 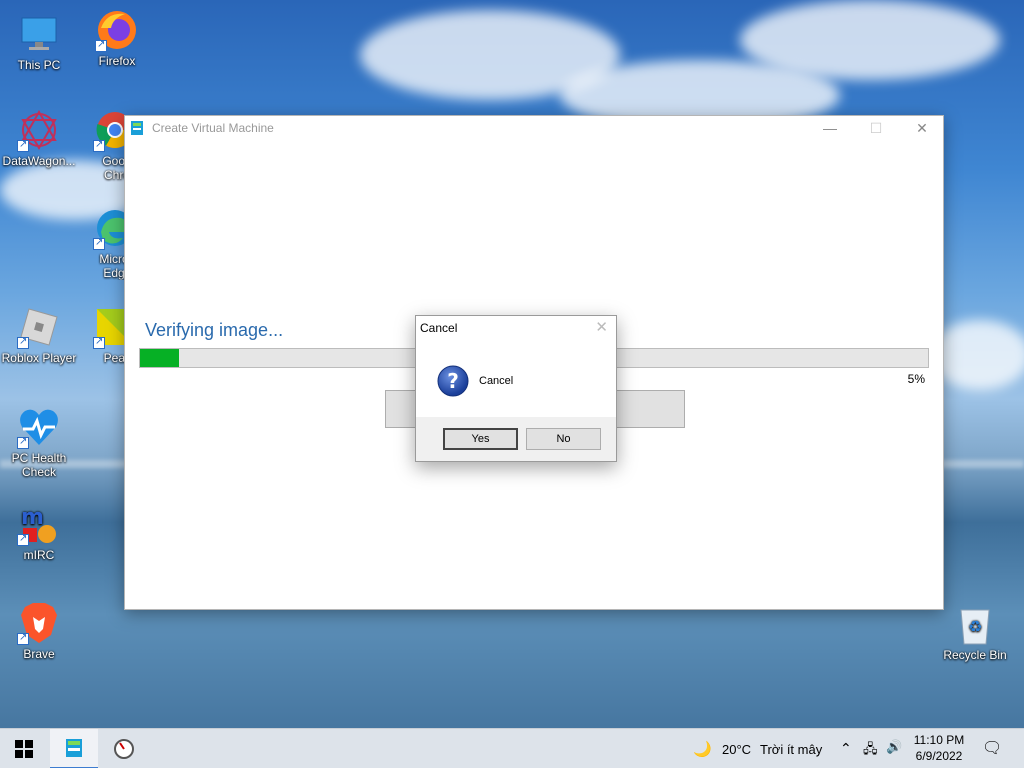 I want to click on no-button: No, so click(x=563, y=439).